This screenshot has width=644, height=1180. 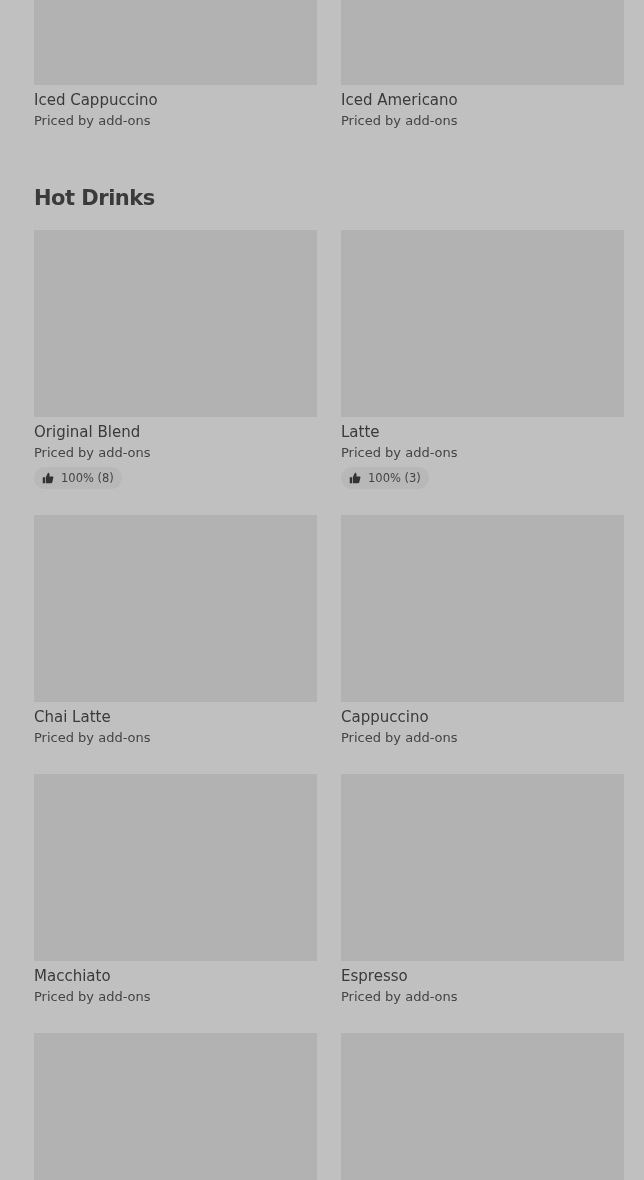 I want to click on section-heading: Hot Drinks, so click(x=95, y=198).